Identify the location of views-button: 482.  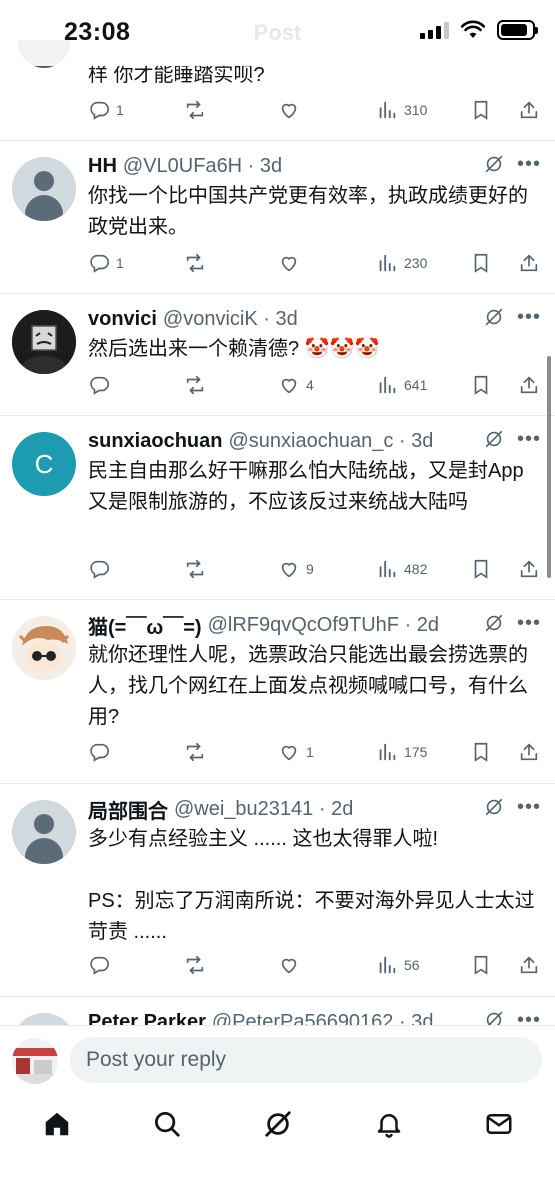
(401, 569).